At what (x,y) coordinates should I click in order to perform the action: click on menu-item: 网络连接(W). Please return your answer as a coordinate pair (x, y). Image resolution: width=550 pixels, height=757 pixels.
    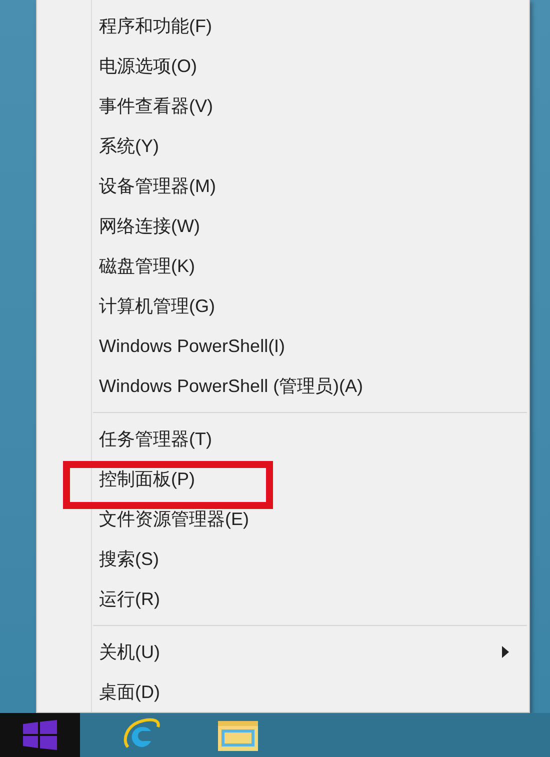
    Looking at the image, I should click on (283, 226).